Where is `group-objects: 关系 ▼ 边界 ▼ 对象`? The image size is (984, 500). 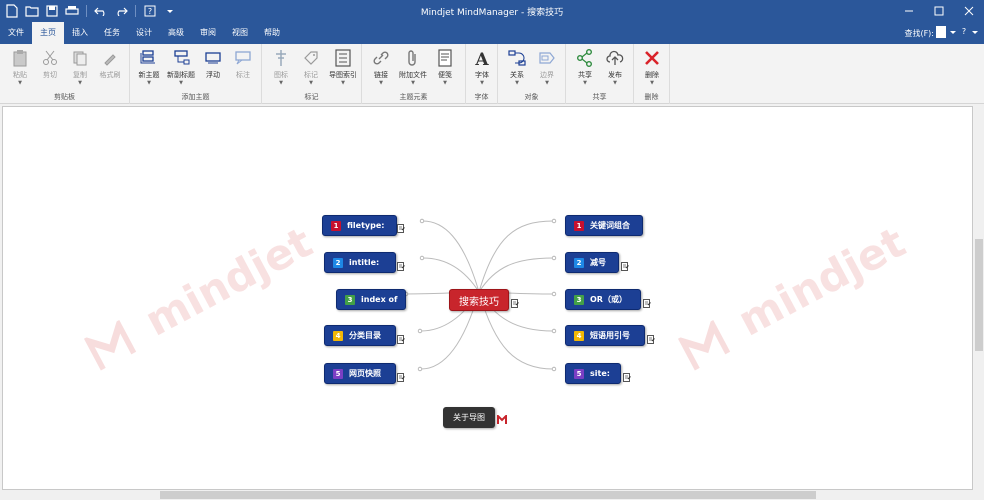 group-objects: 关系 ▼ 边界 ▼ 对象 is located at coordinates (532, 74).